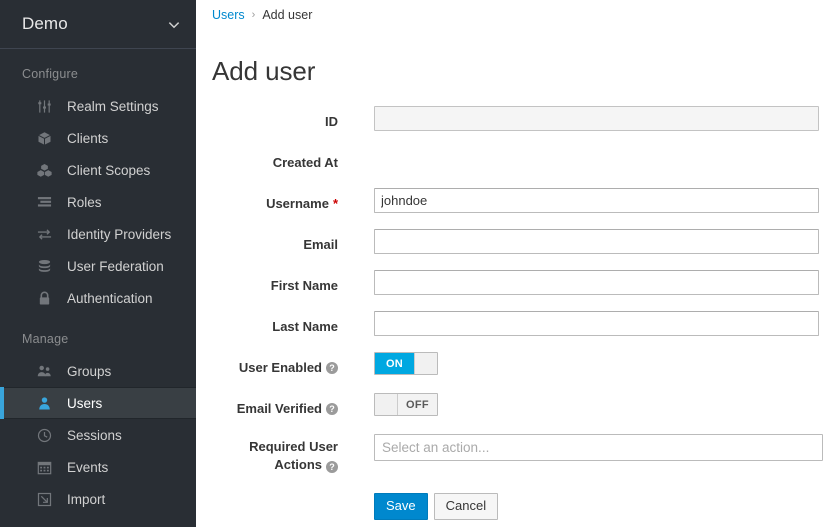 This screenshot has width=831, height=527. I want to click on last-name-input, so click(596, 324).